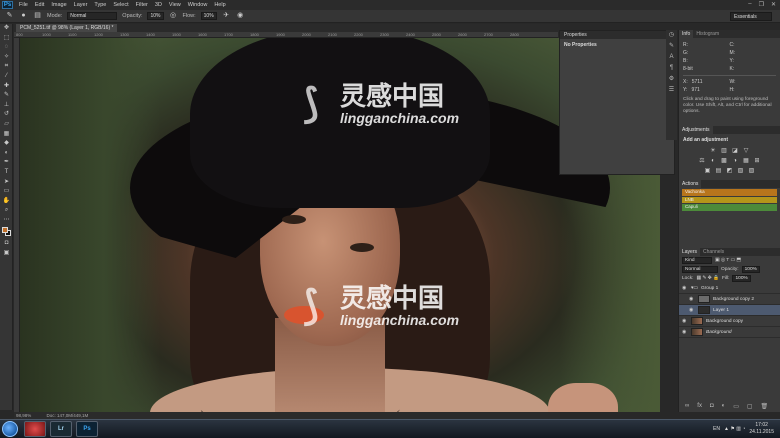  I want to click on menu-help: Help, so click(219, 5).